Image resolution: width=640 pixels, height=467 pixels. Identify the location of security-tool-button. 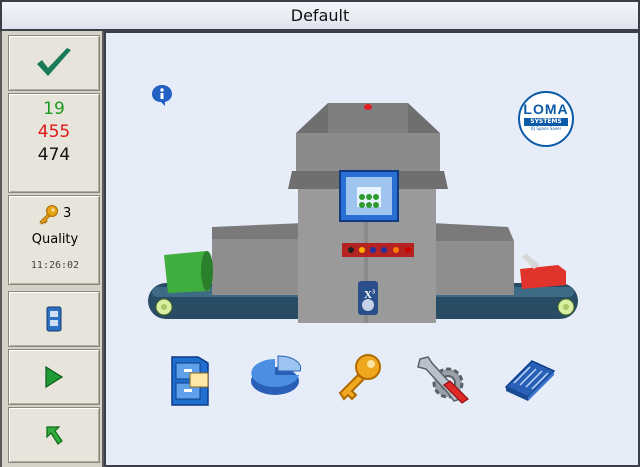
(364, 383).